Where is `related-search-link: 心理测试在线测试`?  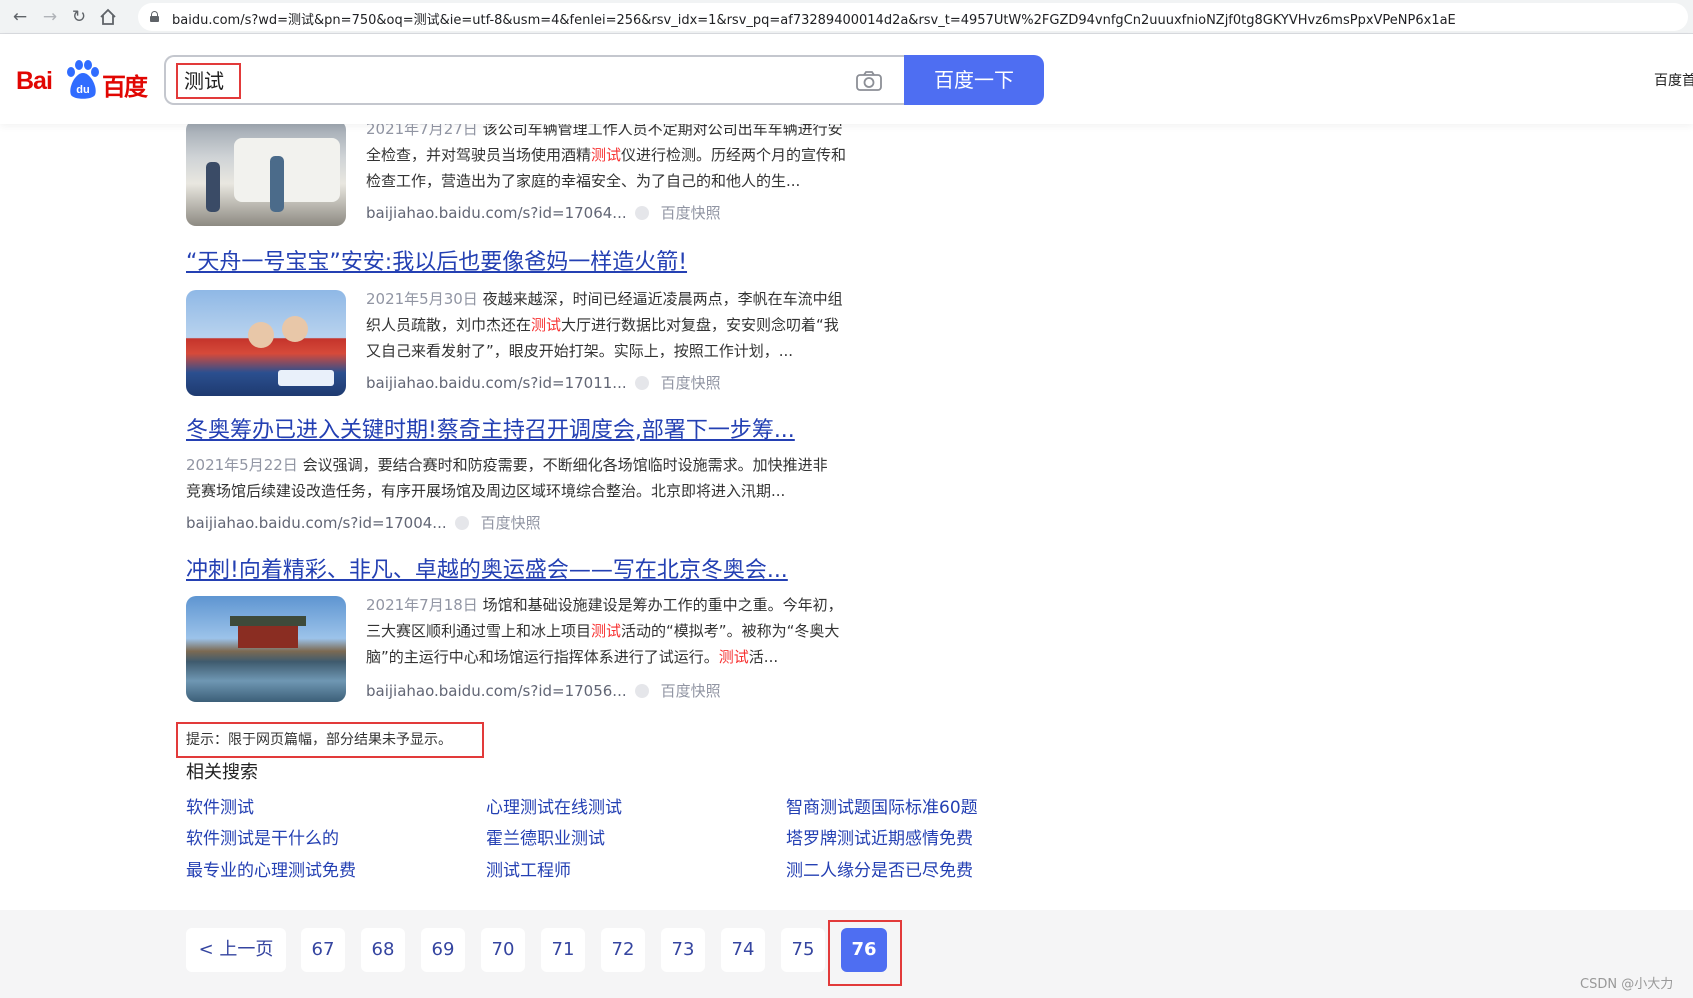 related-search-link: 心理测试在线测试 is located at coordinates (554, 805).